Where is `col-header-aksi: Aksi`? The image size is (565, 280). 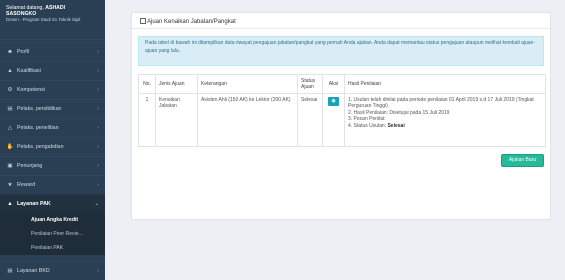 col-header-aksi: Aksi is located at coordinates (333, 84).